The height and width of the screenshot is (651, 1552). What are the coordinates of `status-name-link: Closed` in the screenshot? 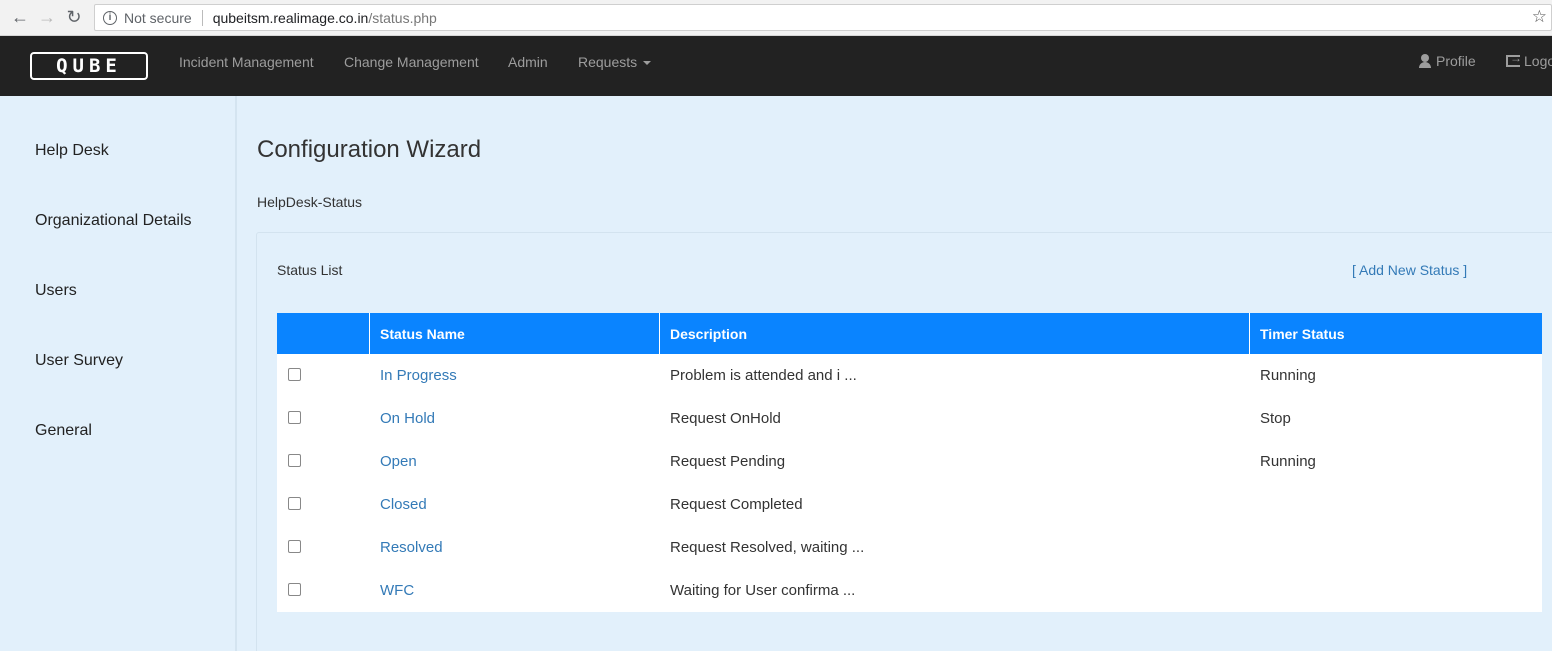 It's located at (403, 504).